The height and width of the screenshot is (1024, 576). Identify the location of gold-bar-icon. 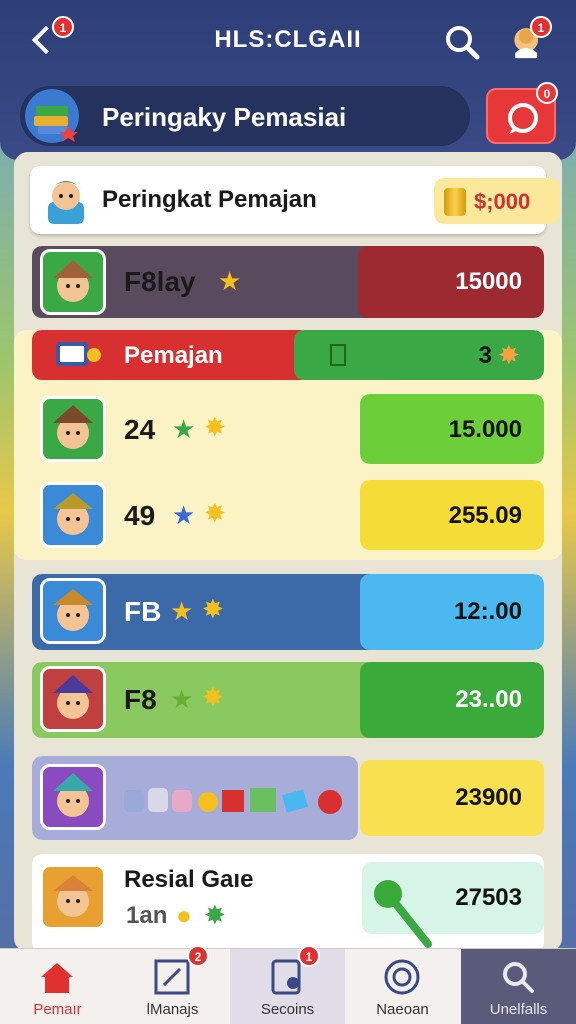
(455, 202).